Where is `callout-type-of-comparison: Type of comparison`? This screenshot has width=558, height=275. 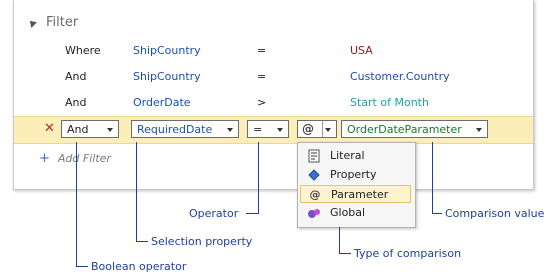 callout-type-of-comparison: Type of comparison is located at coordinates (408, 253).